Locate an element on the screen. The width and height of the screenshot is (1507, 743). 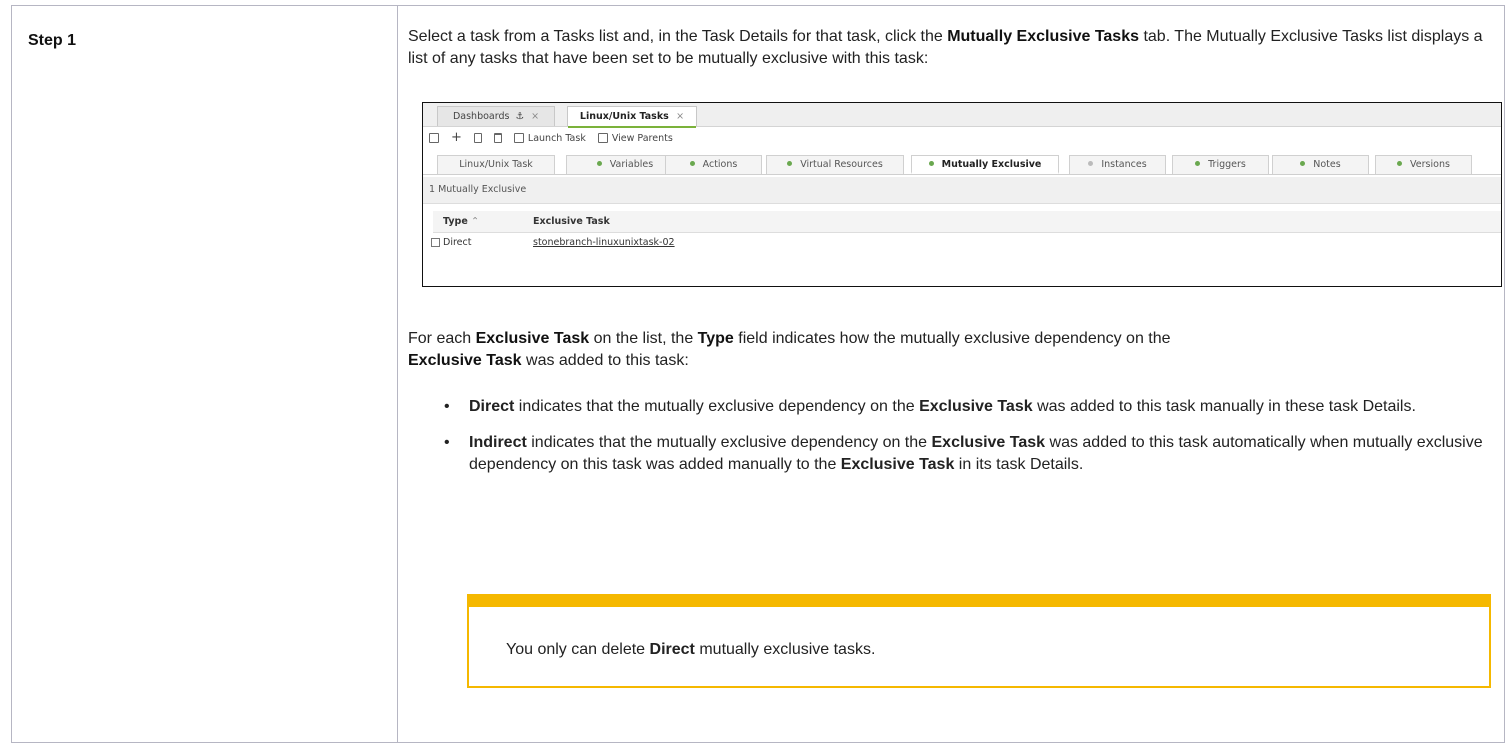
add-icon: + is located at coordinates (456, 137).